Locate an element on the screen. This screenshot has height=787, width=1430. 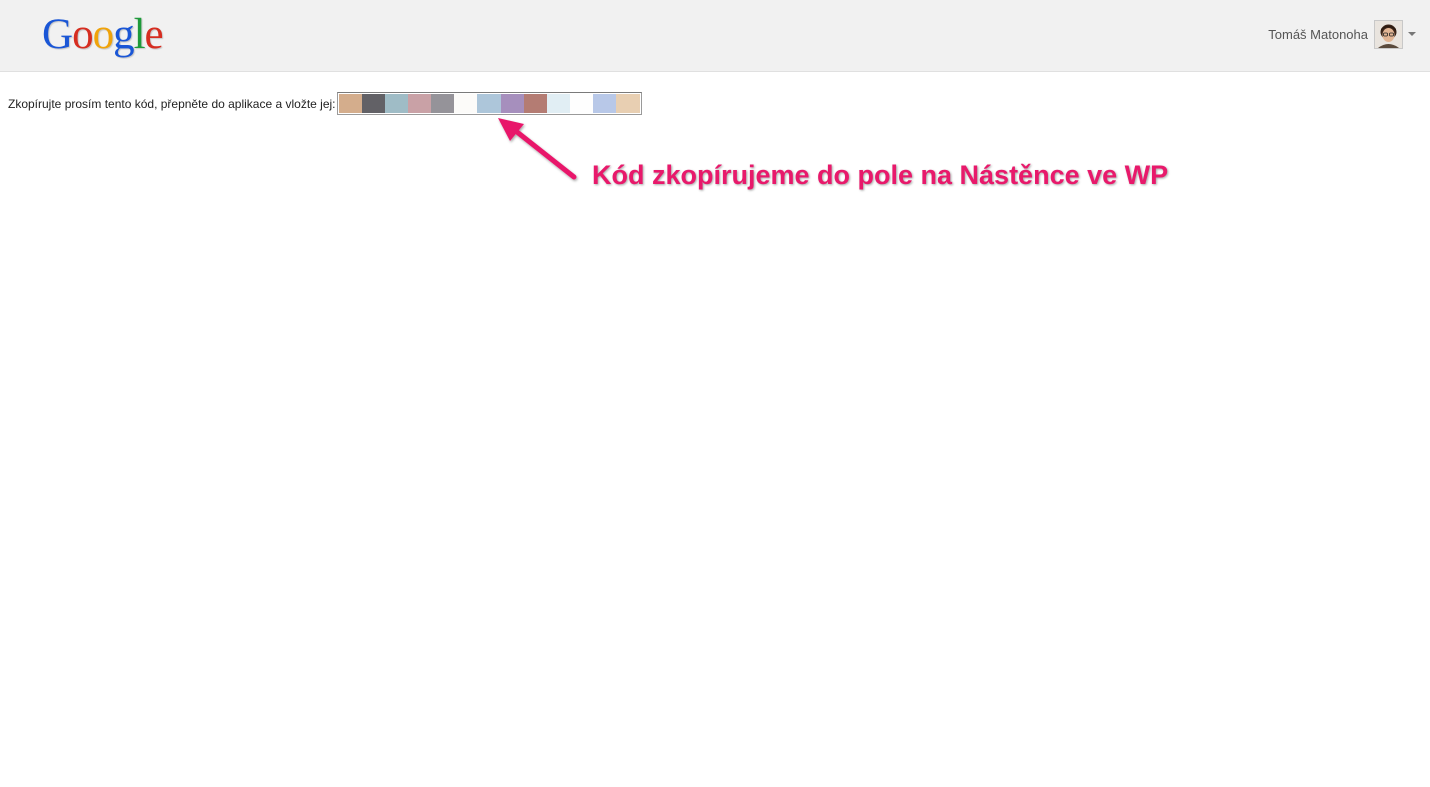
account-name: Tomáš Matonoha is located at coordinates (1318, 34).